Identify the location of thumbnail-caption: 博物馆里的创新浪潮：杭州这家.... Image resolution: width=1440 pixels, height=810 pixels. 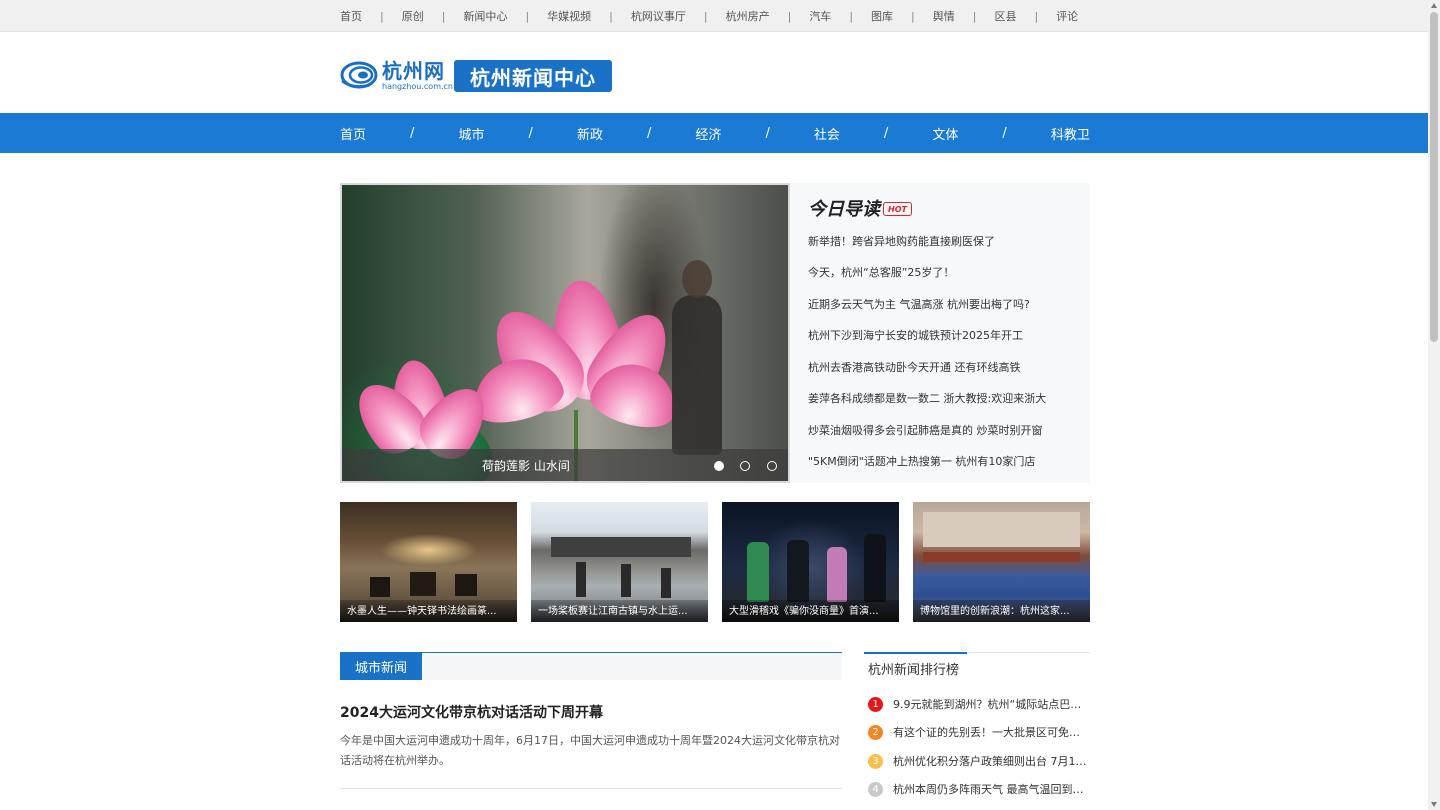
(995, 611).